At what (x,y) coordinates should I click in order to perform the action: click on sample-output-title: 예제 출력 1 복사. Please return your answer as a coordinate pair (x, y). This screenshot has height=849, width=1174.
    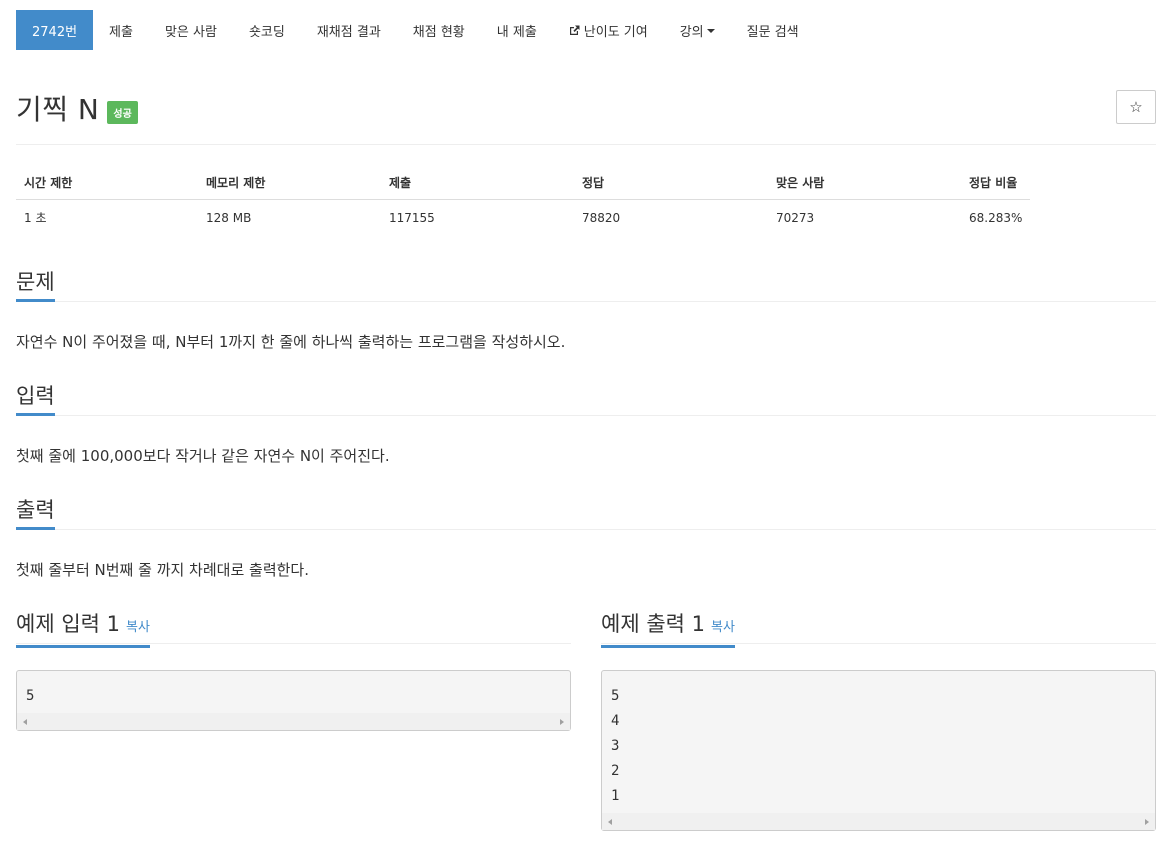
    Looking at the image, I should click on (668, 628).